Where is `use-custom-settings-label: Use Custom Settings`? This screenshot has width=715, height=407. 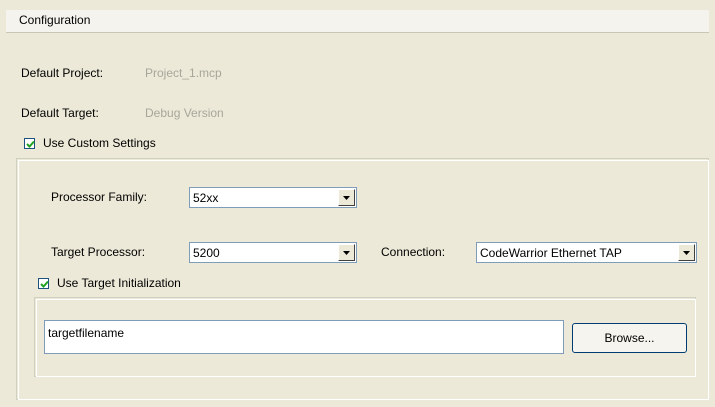 use-custom-settings-label: Use Custom Settings is located at coordinates (99, 143).